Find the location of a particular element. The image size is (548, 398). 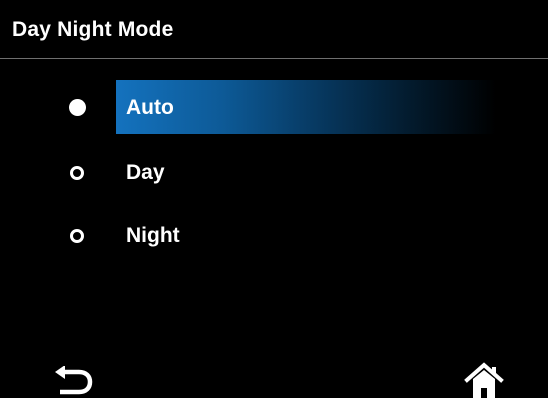

option-night: Night is located at coordinates (274, 235).